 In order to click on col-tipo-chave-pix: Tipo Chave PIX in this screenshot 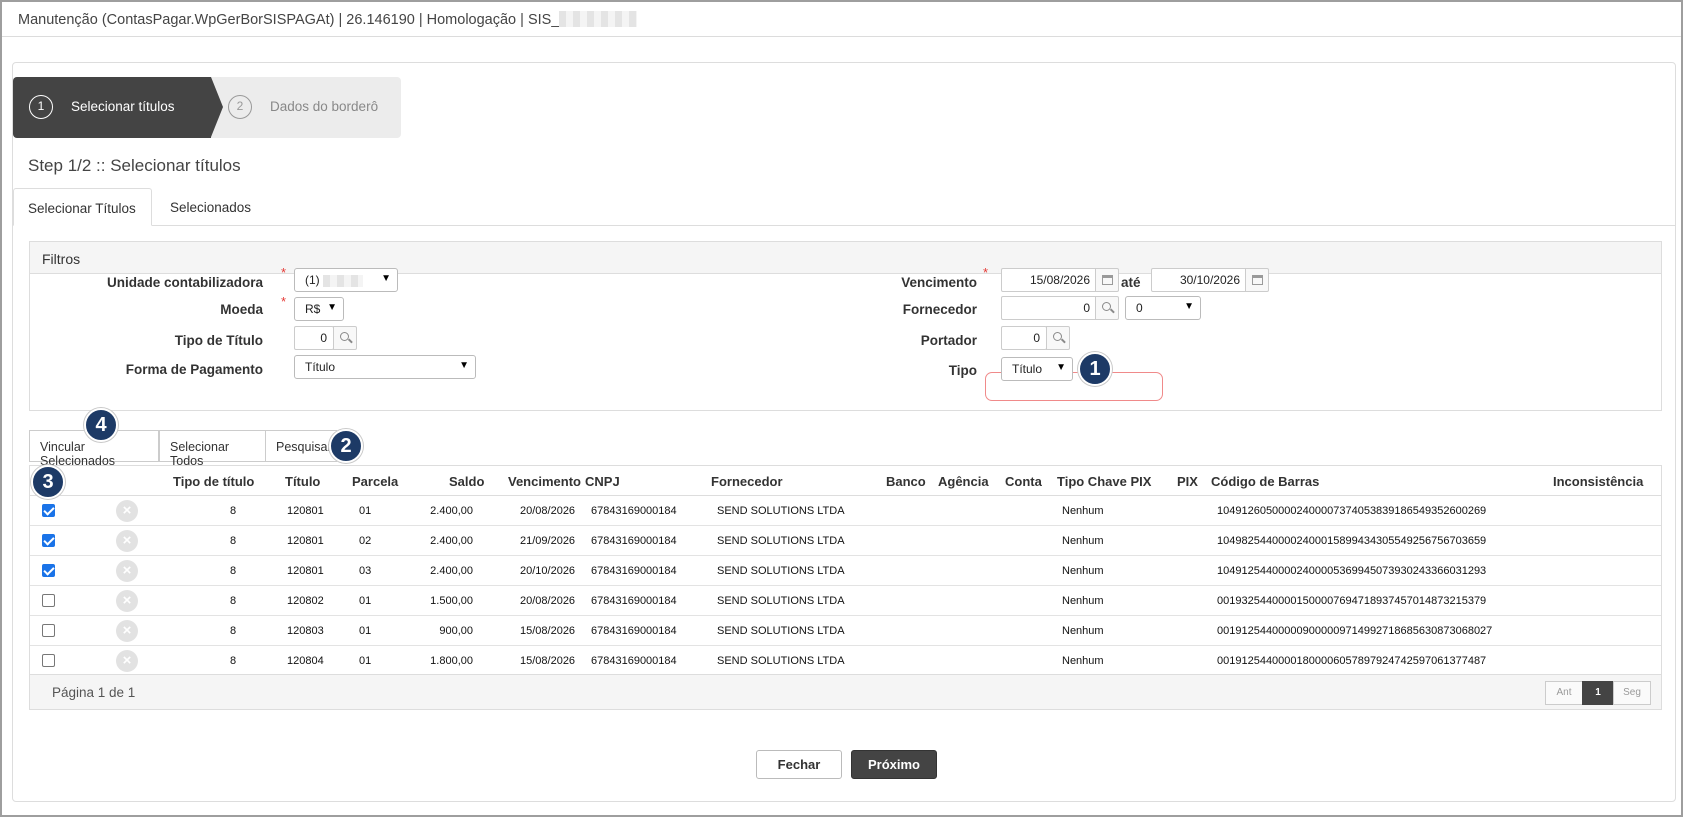, I will do `click(1104, 481)`.